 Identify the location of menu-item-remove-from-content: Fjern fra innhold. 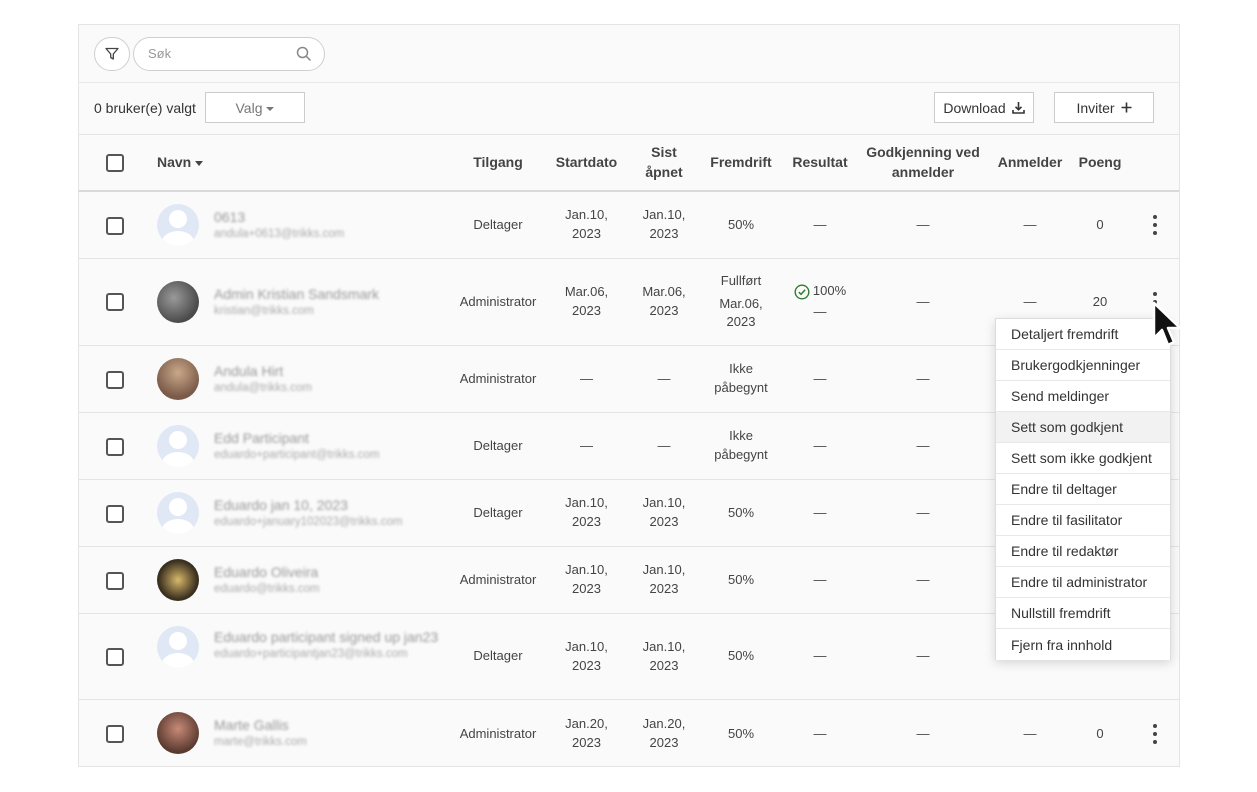
(1083, 644).